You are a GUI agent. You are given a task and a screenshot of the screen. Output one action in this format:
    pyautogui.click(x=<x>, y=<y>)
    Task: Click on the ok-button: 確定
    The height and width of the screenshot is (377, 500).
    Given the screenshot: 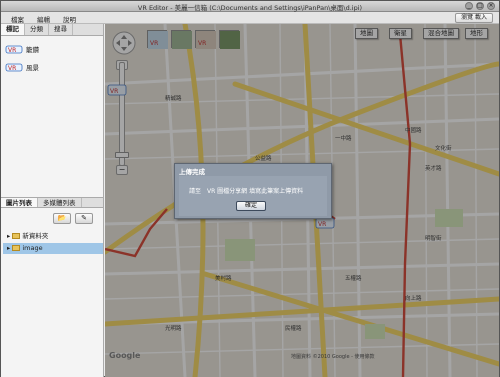 What is the action you would take?
    pyautogui.click(x=251, y=206)
    